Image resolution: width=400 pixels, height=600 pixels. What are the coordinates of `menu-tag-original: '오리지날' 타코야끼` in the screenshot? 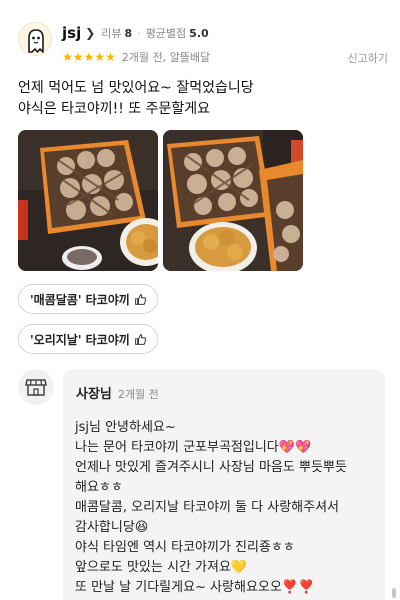 It's located at (88, 339).